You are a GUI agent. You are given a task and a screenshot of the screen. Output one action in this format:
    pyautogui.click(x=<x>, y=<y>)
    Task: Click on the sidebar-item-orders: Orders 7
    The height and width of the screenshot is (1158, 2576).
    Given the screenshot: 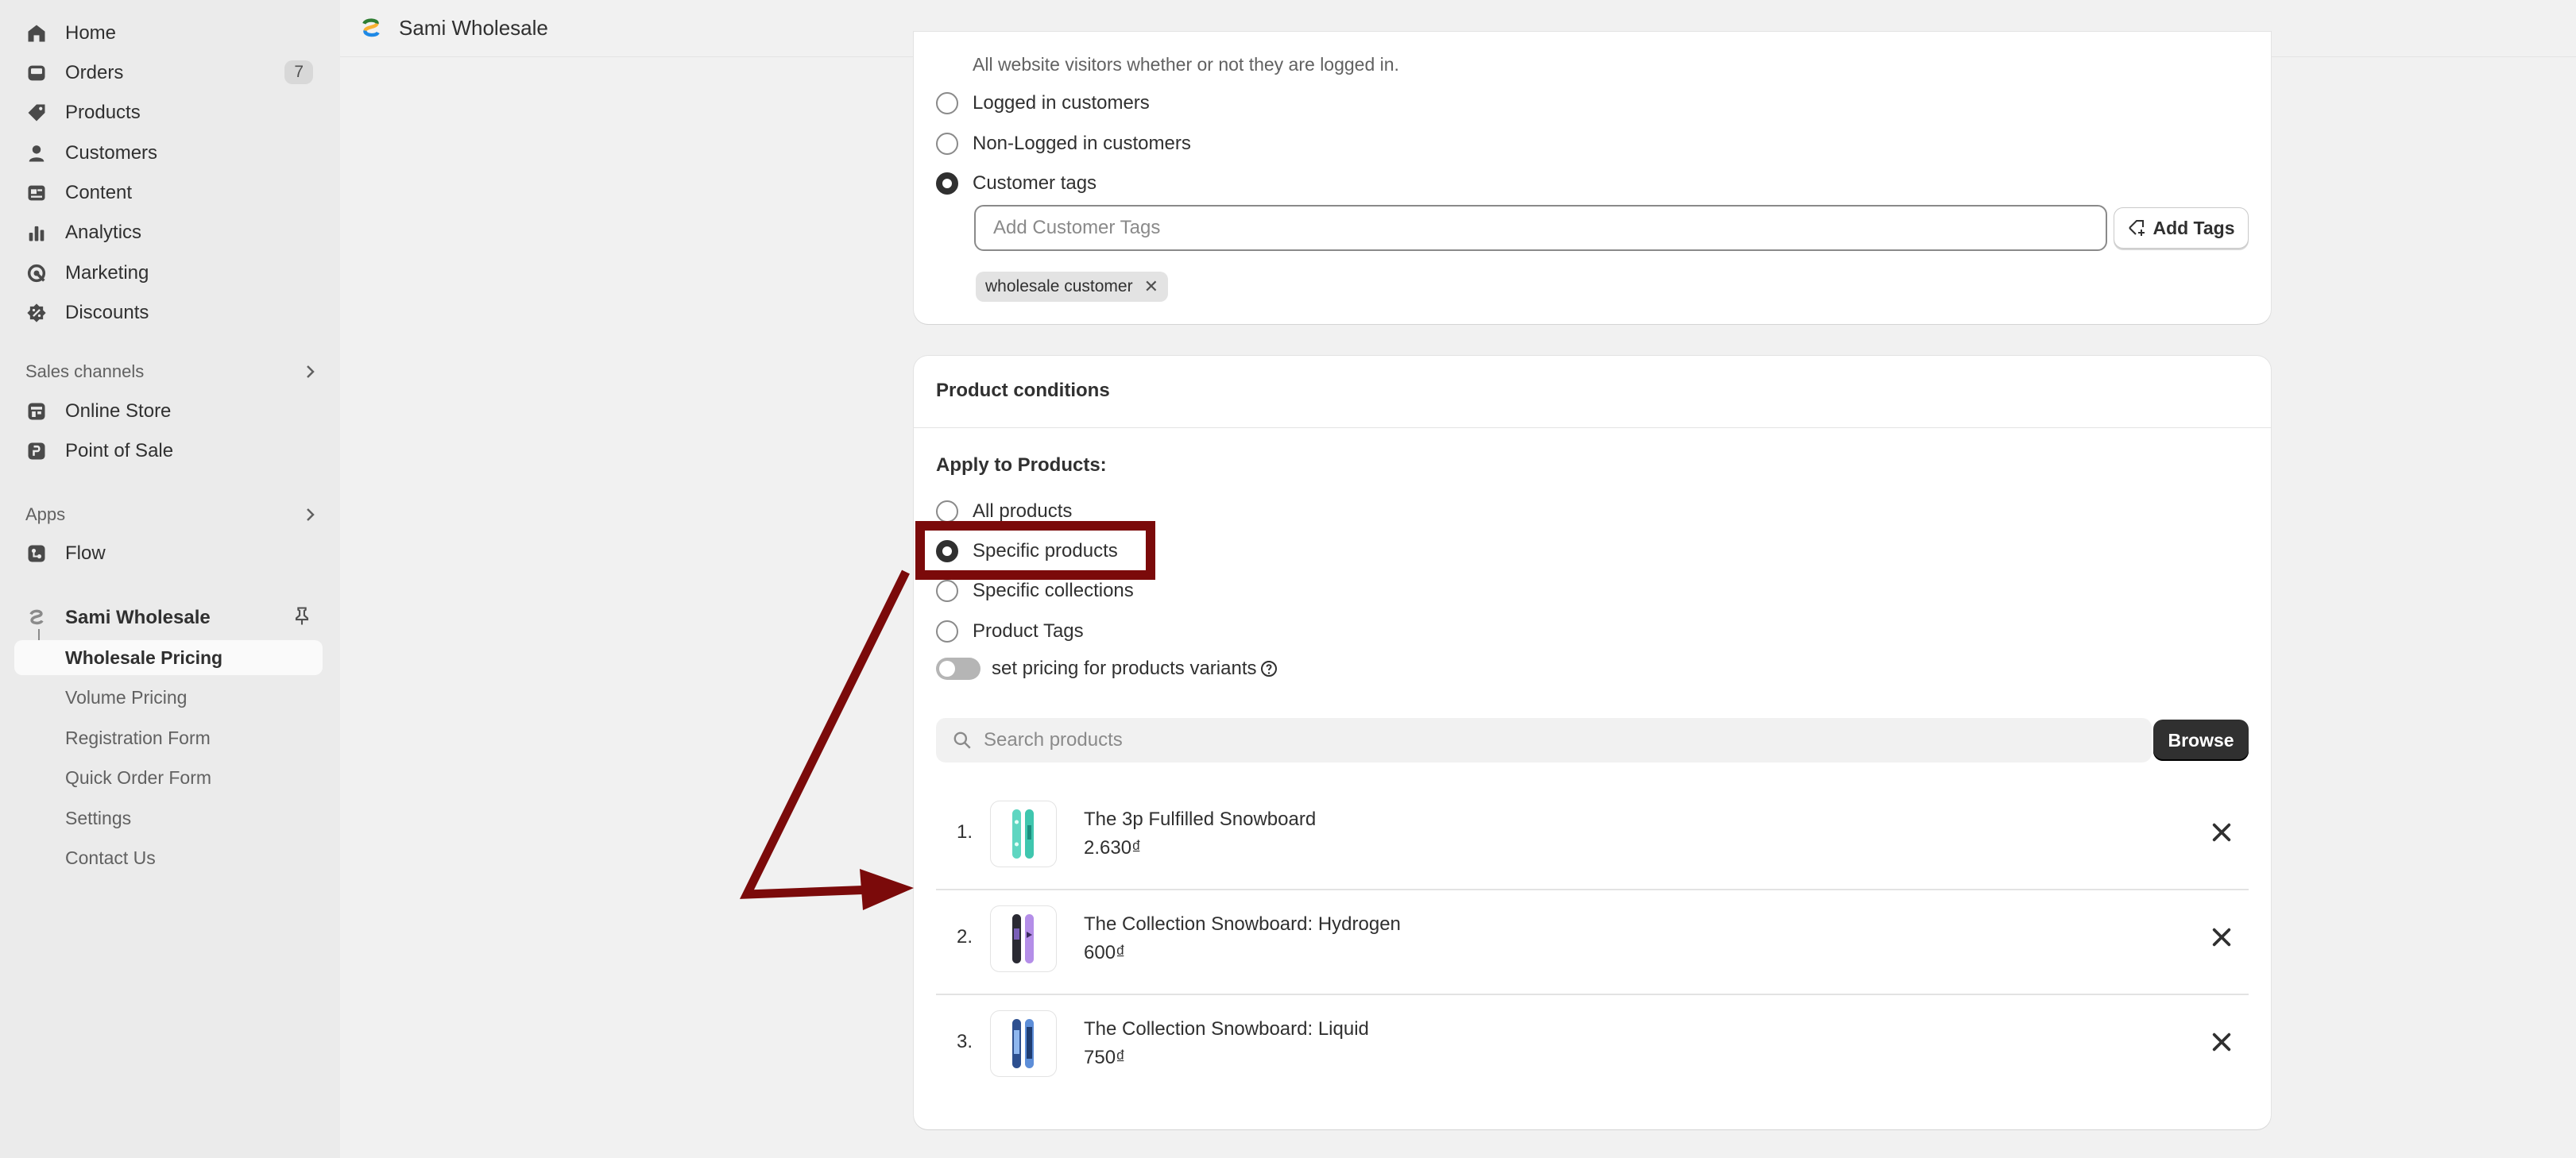 What is the action you would take?
    pyautogui.click(x=172, y=73)
    